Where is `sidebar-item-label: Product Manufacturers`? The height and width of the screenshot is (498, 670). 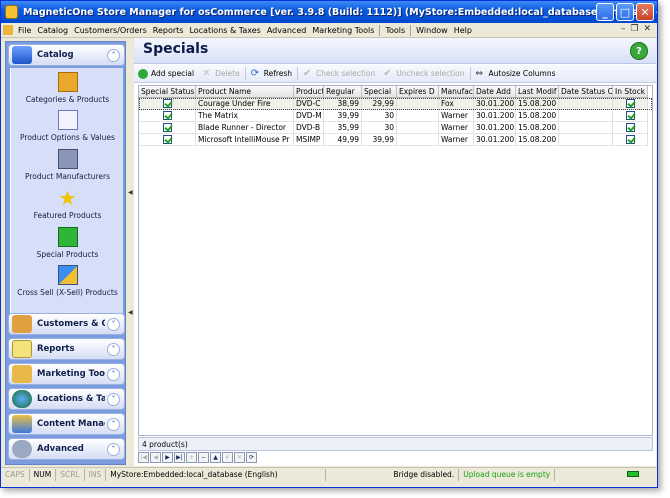 sidebar-item-label: Product Manufacturers is located at coordinates (67, 176).